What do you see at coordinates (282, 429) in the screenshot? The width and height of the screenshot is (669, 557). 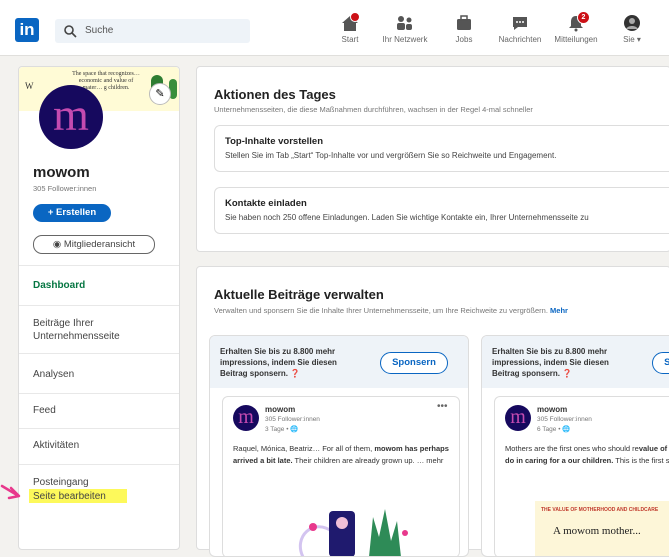 I see `post-date: 3 Tage • 🌐` at bounding box center [282, 429].